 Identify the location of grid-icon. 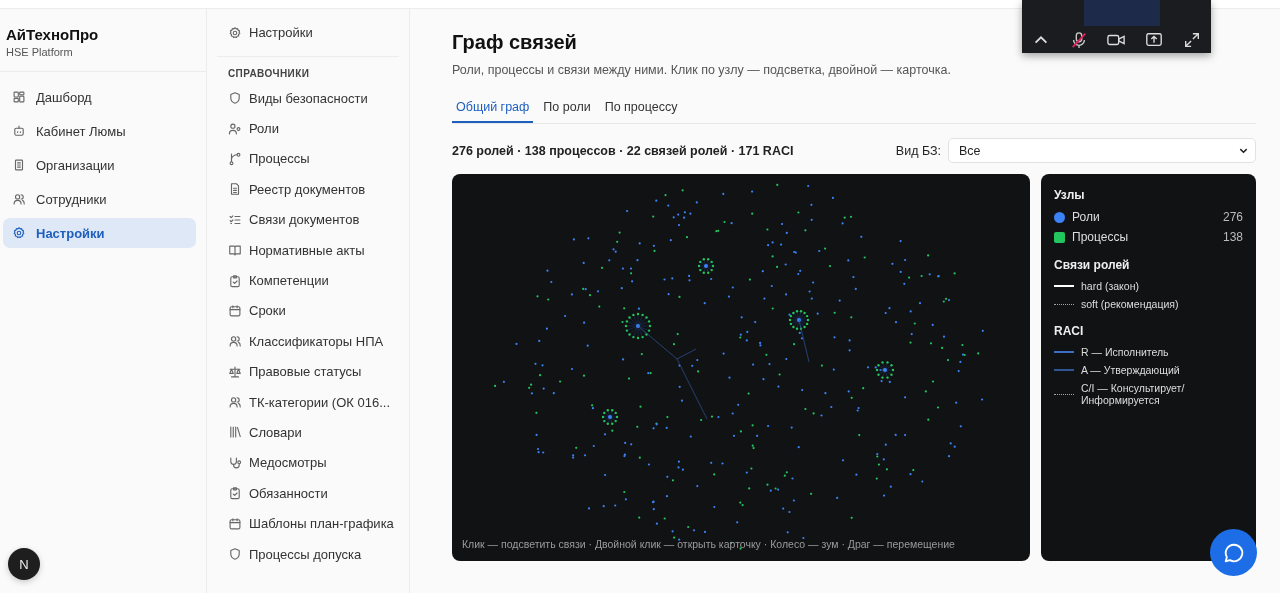
(19, 97).